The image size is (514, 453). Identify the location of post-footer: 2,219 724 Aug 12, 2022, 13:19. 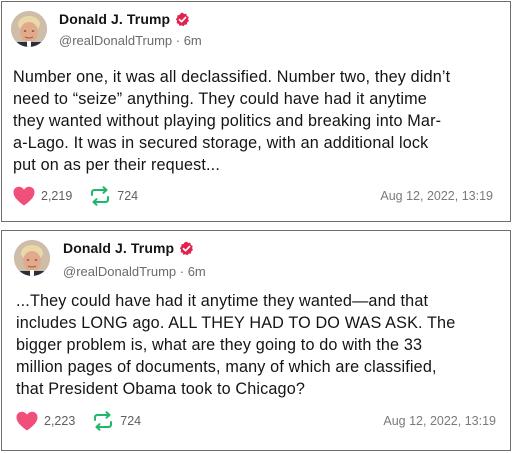
(252, 196).